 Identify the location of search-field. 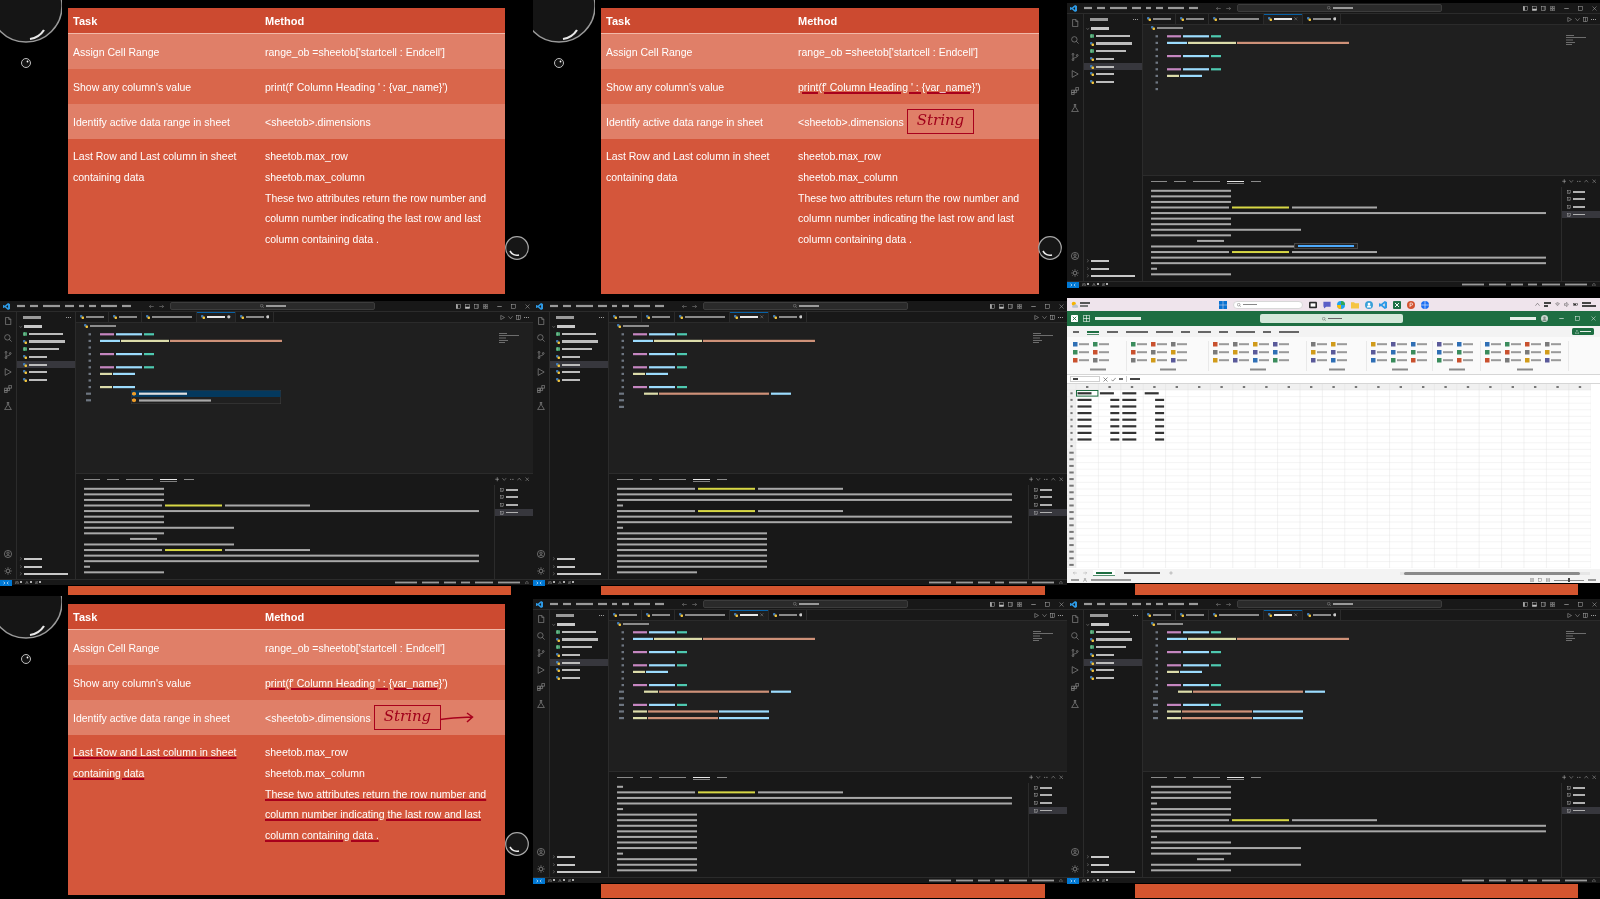
(1268, 304).